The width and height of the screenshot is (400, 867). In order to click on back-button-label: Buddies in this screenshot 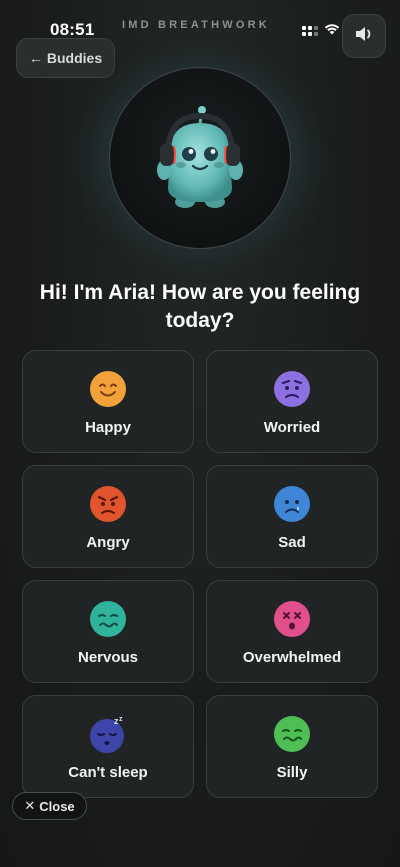, I will do `click(74, 58)`.